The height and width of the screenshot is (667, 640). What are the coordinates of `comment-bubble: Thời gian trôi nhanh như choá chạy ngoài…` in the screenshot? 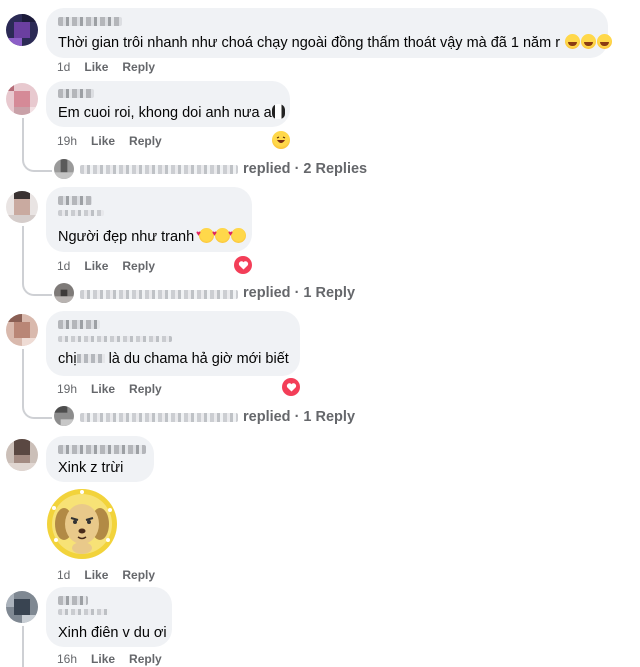 It's located at (329, 33).